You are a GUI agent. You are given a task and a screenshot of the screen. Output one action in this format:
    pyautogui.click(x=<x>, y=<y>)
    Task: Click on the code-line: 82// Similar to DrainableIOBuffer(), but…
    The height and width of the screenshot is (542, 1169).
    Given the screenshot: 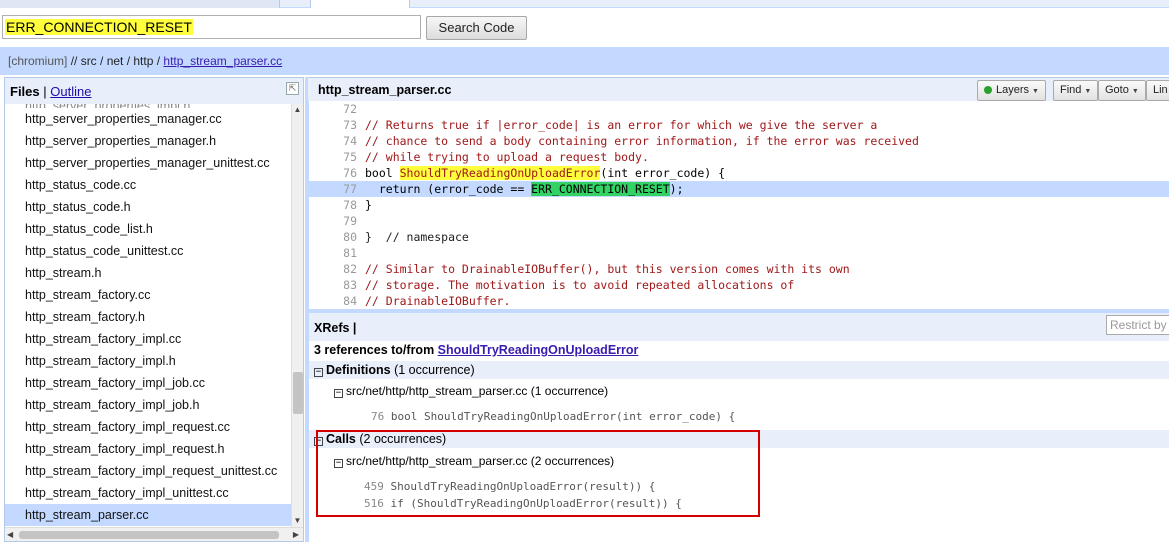 What is the action you would take?
    pyautogui.click(x=739, y=269)
    